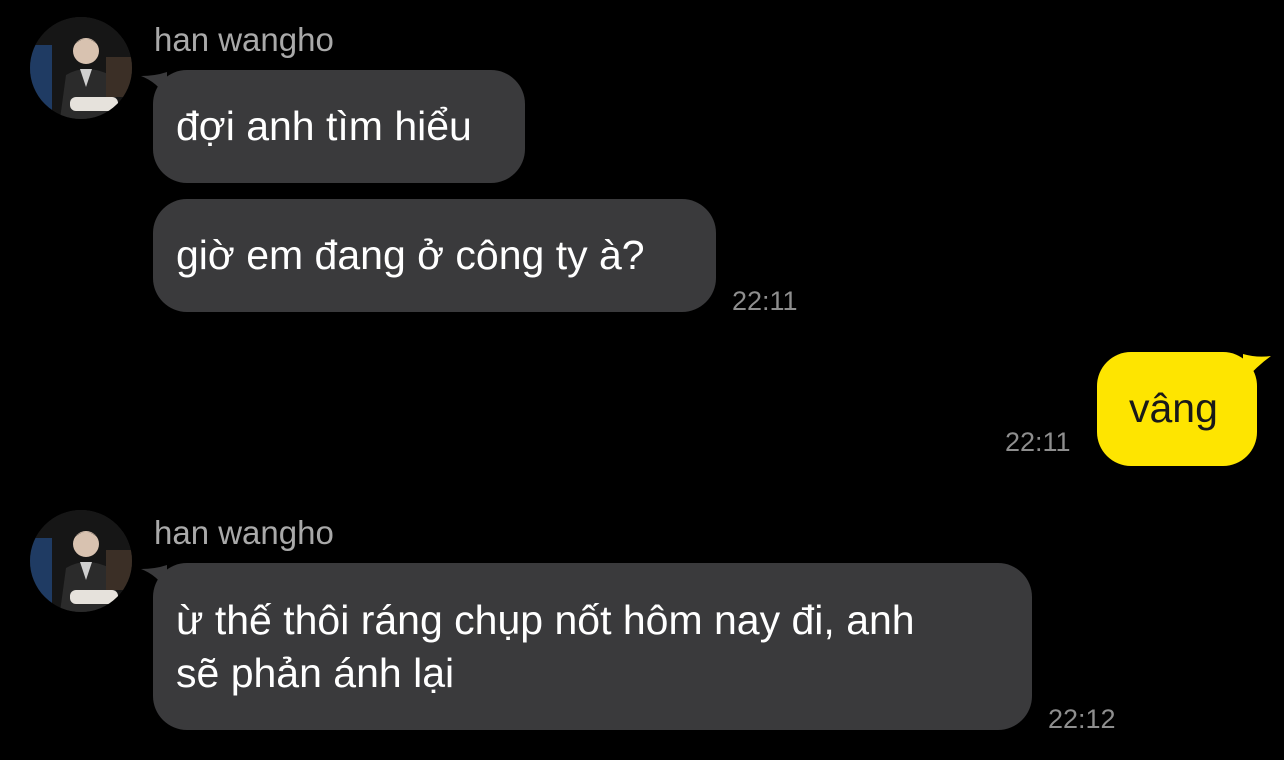 The height and width of the screenshot is (760, 1284). Describe the element at coordinates (315, 673) in the screenshot. I see `message-text-line: sẽ phản ánh lại` at that location.